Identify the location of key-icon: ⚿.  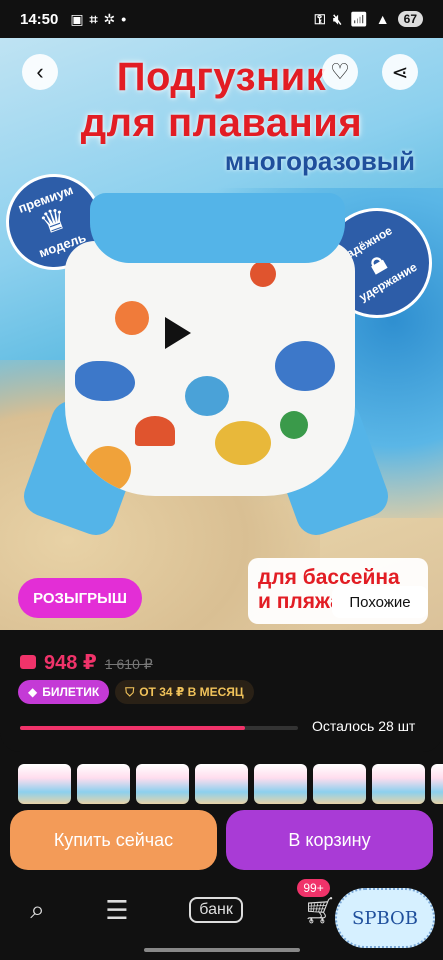
(320, 18).